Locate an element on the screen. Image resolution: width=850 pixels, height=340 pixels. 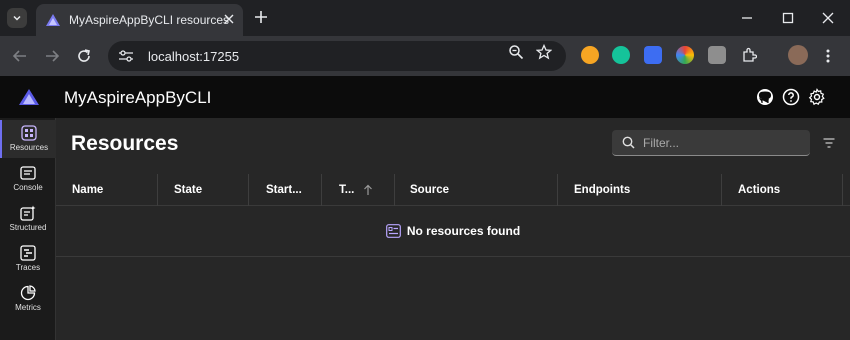
page-title: Resources is located at coordinates (125, 143).